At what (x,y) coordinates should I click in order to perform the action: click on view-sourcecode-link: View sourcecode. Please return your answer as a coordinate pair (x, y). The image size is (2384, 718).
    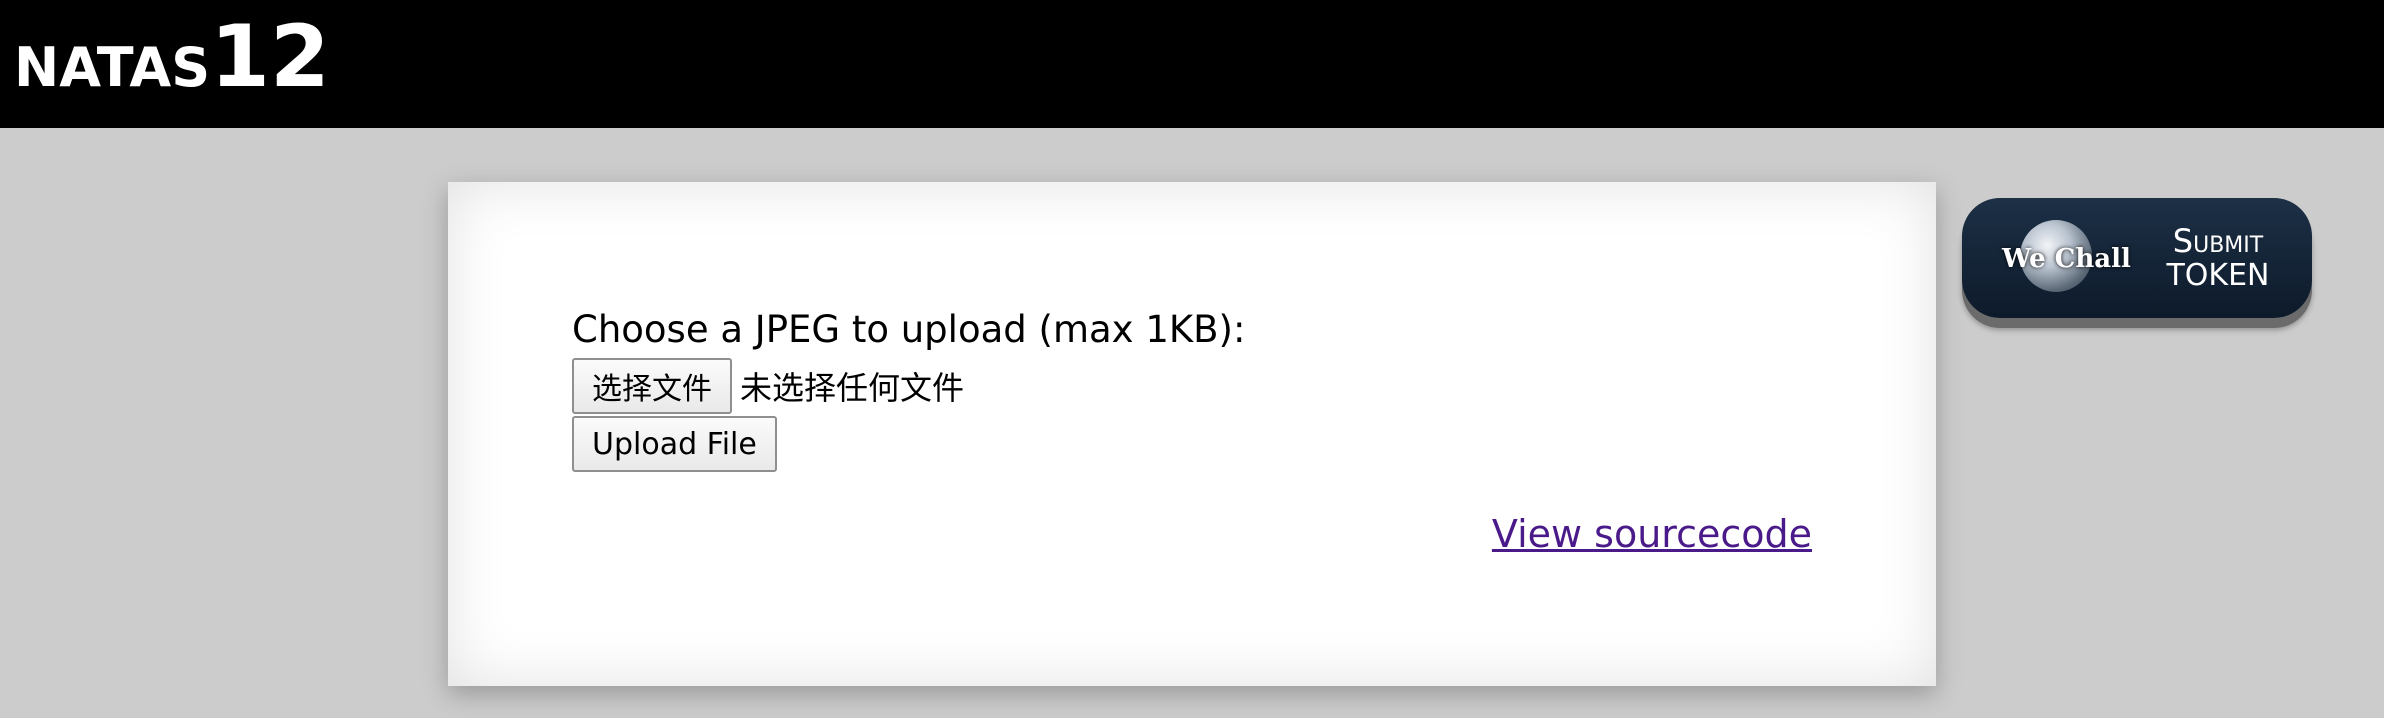
    Looking at the image, I should click on (1652, 534).